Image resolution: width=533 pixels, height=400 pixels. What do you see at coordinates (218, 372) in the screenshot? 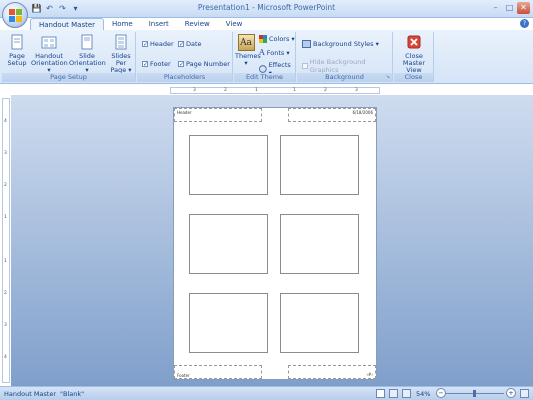
I see `footer-placeholder: Footer` at bounding box center [218, 372].